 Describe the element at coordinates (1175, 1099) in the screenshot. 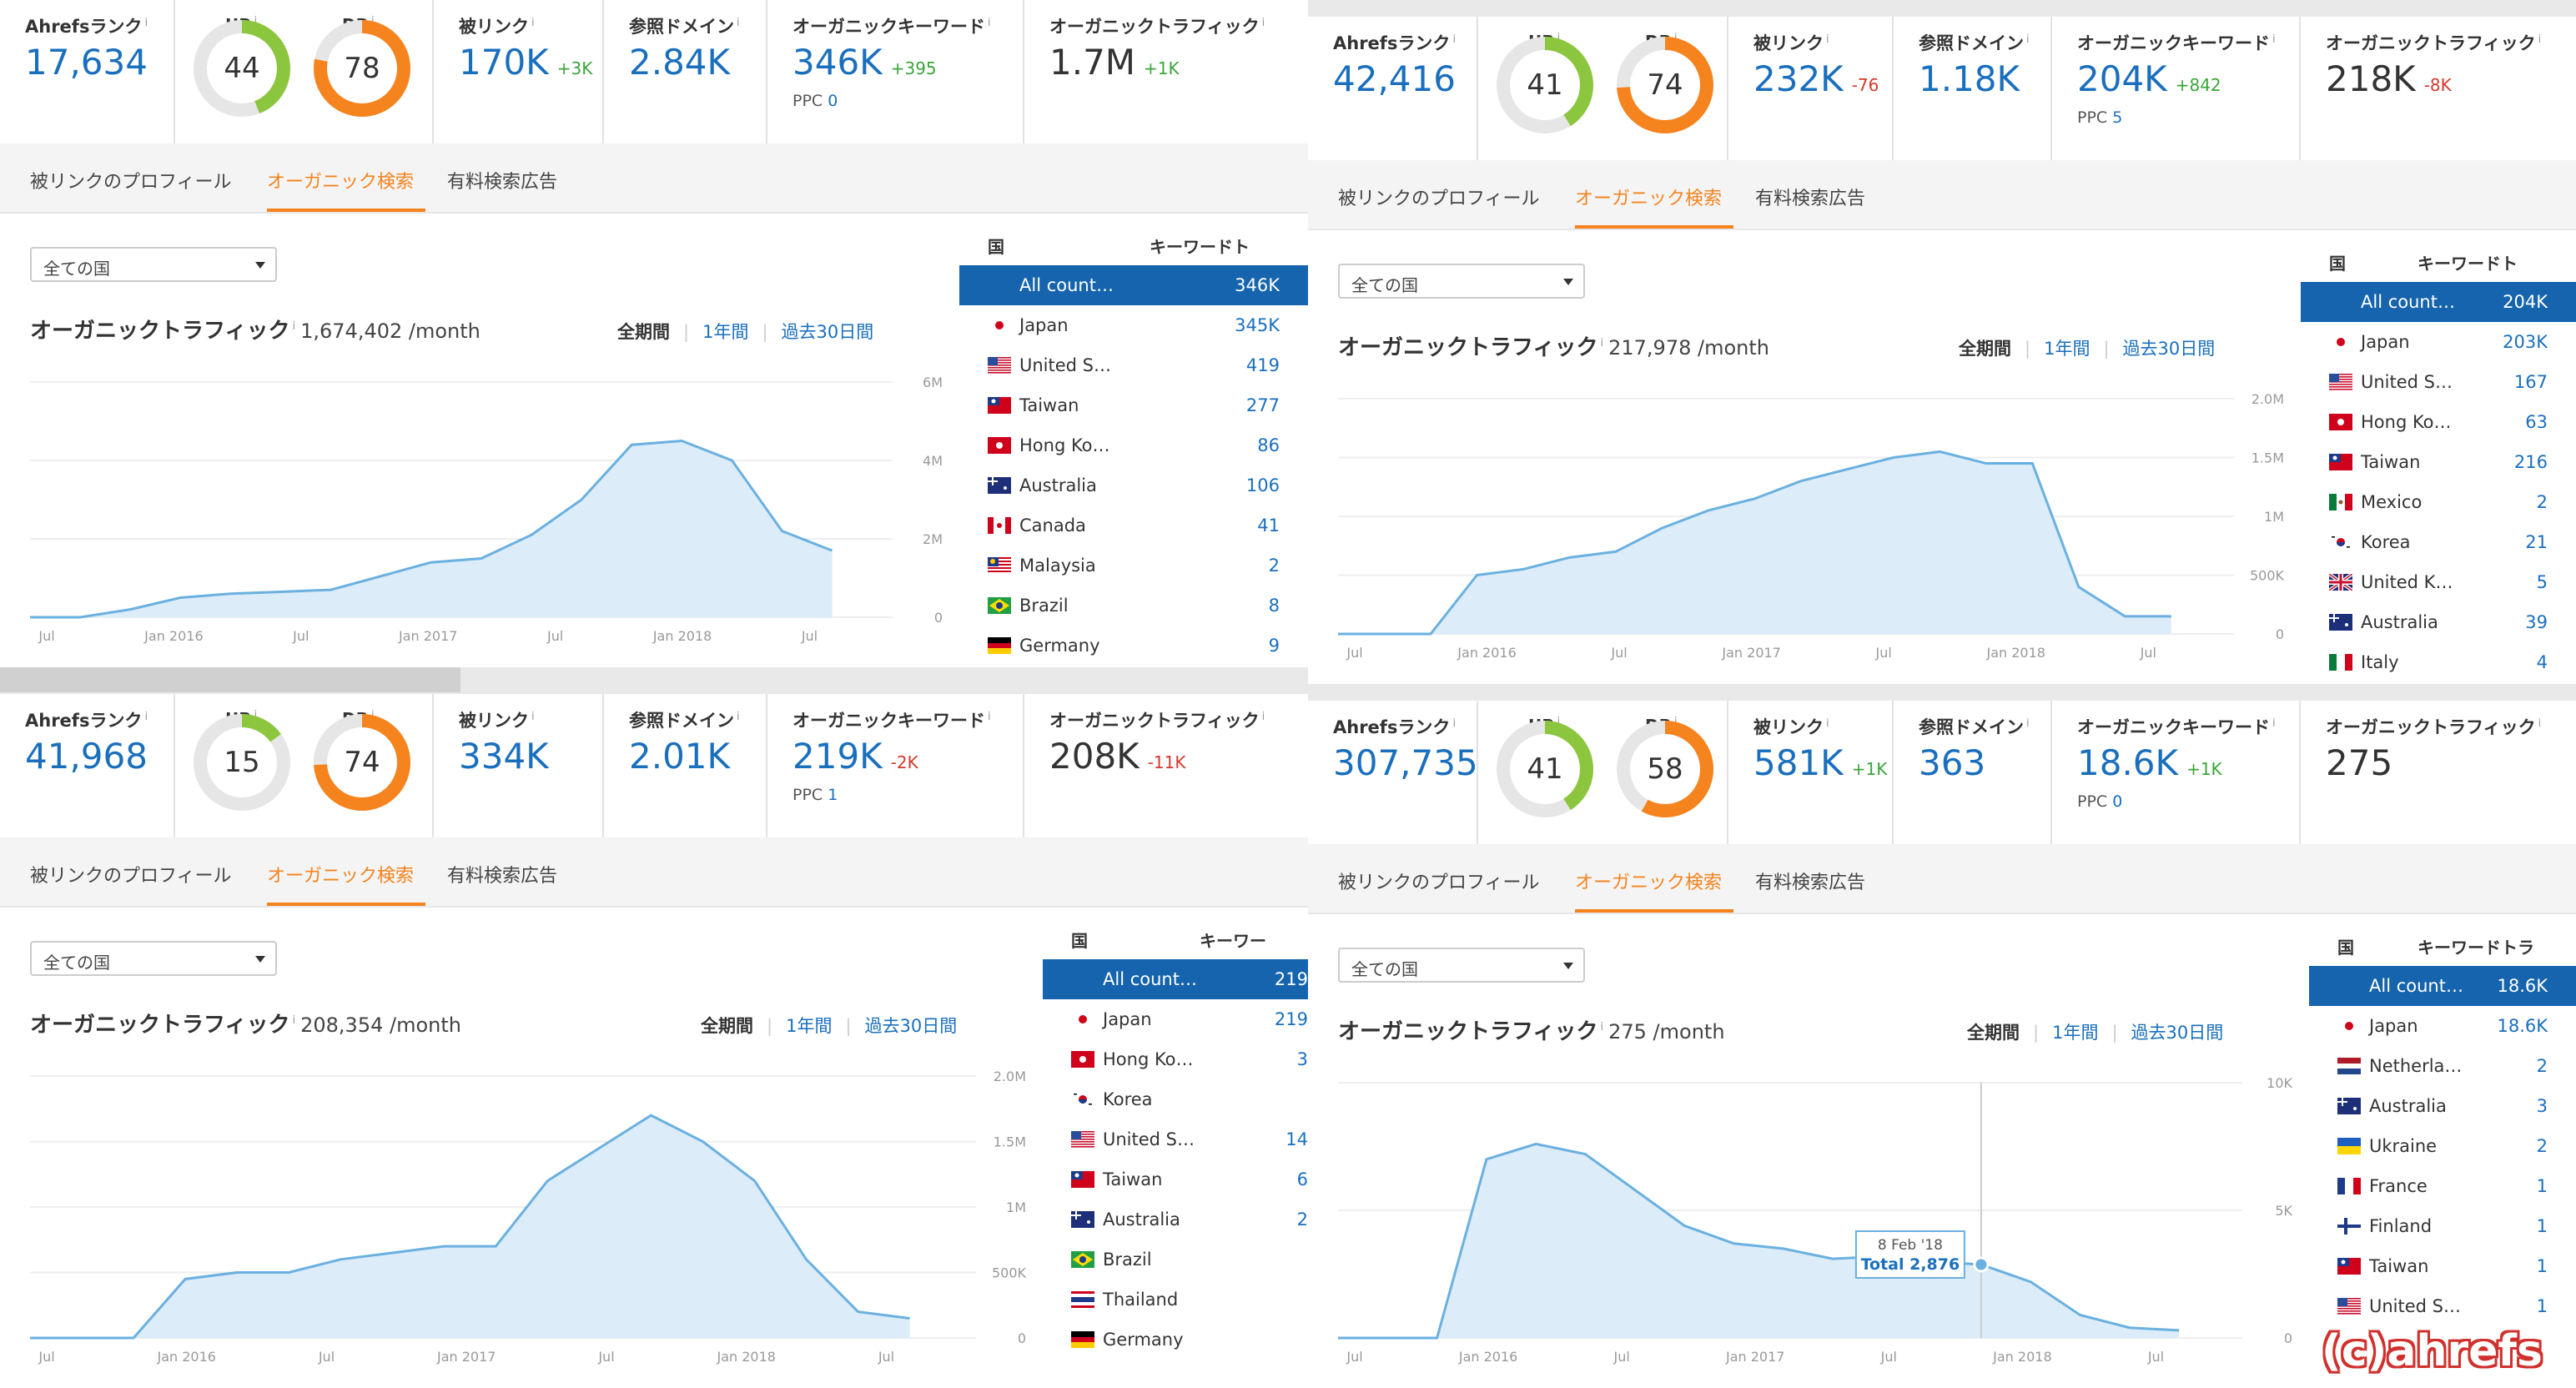

I see `country-row: Korea` at that location.